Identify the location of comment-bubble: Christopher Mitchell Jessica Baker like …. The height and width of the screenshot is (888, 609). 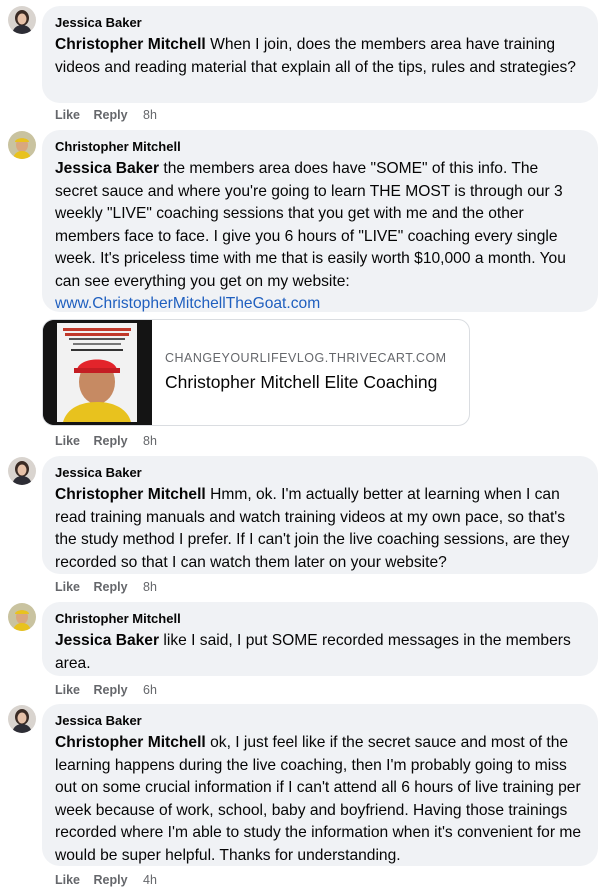
(320, 639).